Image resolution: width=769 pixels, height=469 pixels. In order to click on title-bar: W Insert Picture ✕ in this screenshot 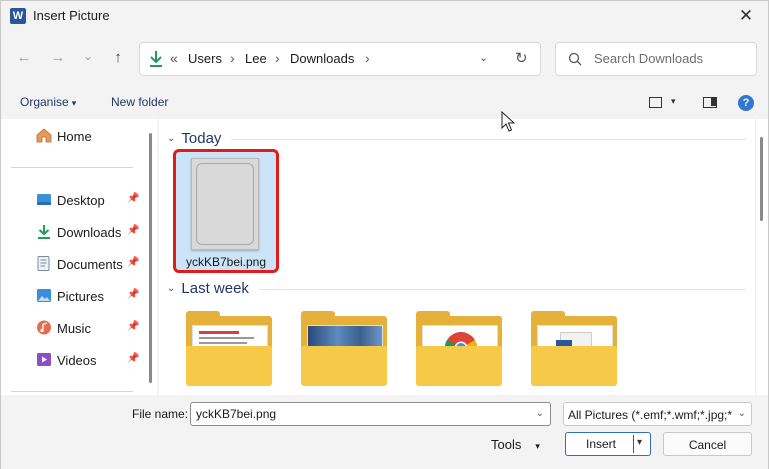, I will do `click(384, 16)`.